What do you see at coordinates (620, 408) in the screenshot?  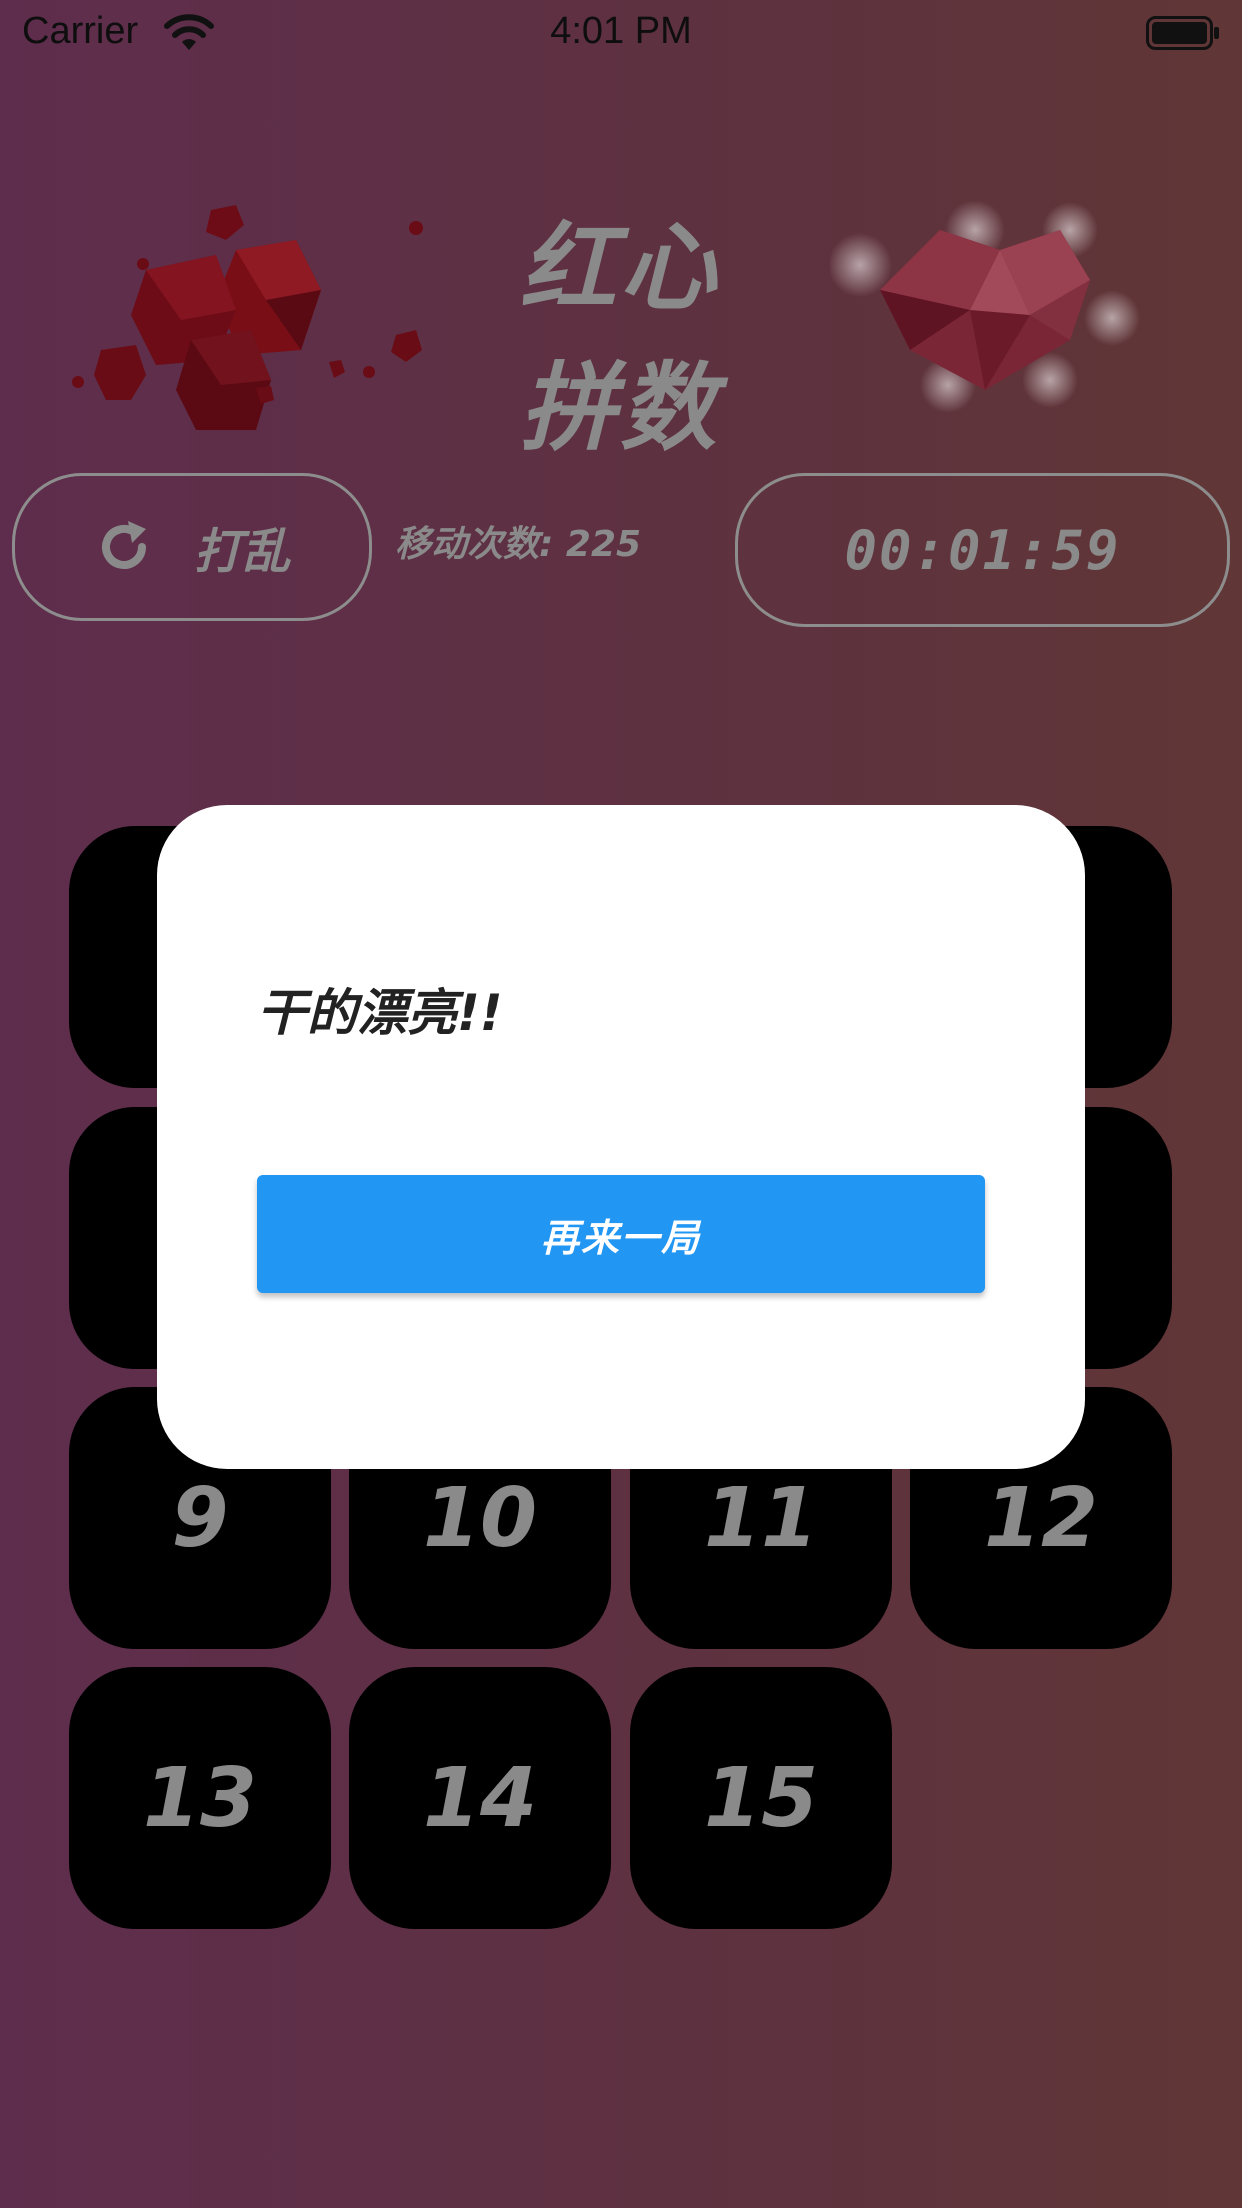 I see `title-line-2: 拼数` at bounding box center [620, 408].